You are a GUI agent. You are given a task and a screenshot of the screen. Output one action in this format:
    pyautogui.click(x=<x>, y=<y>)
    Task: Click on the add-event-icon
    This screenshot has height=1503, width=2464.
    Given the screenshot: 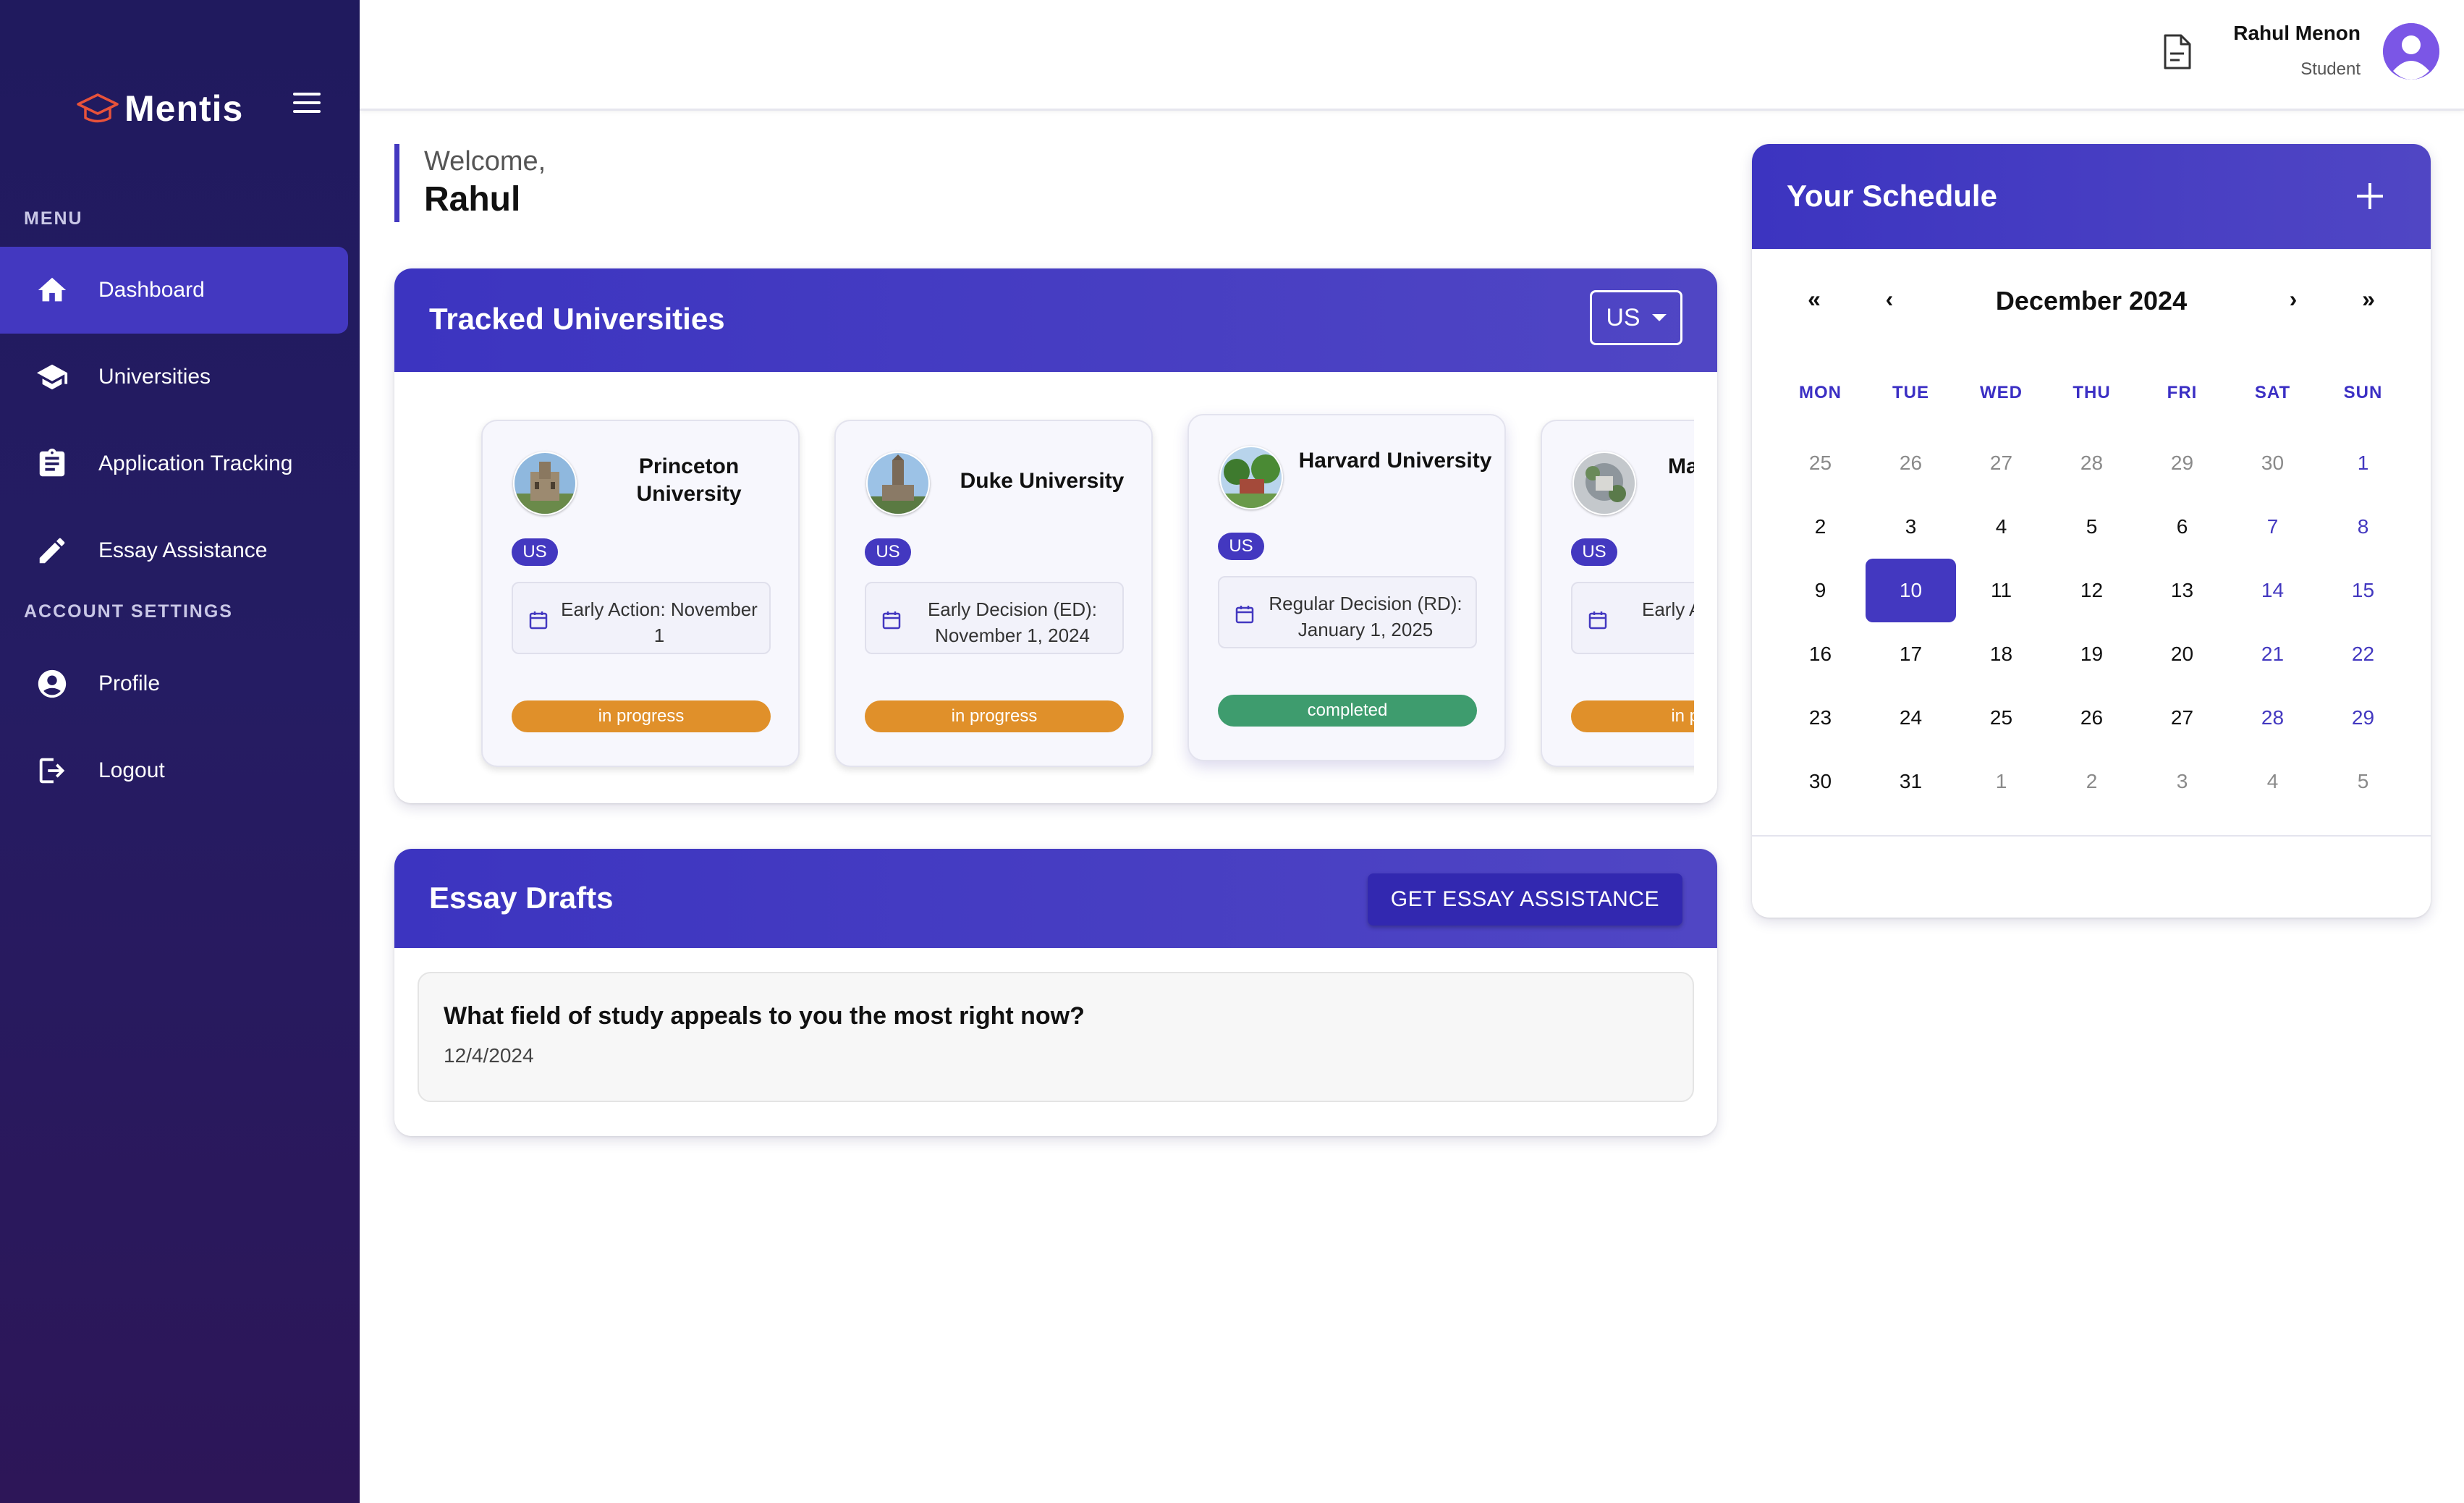 What is the action you would take?
    pyautogui.click(x=2370, y=196)
    